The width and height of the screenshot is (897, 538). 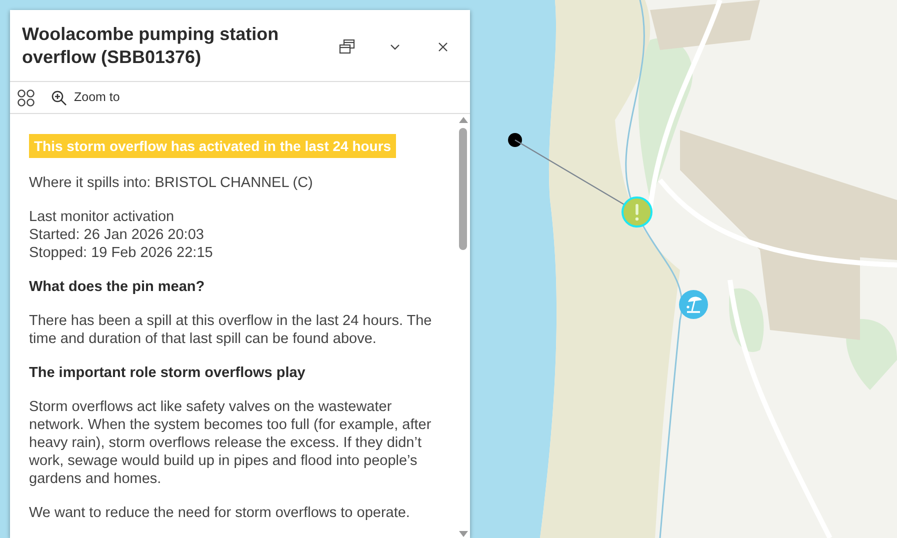 I want to click on body-text: Started: 26 Jan 2026 20:03, so click(x=117, y=235).